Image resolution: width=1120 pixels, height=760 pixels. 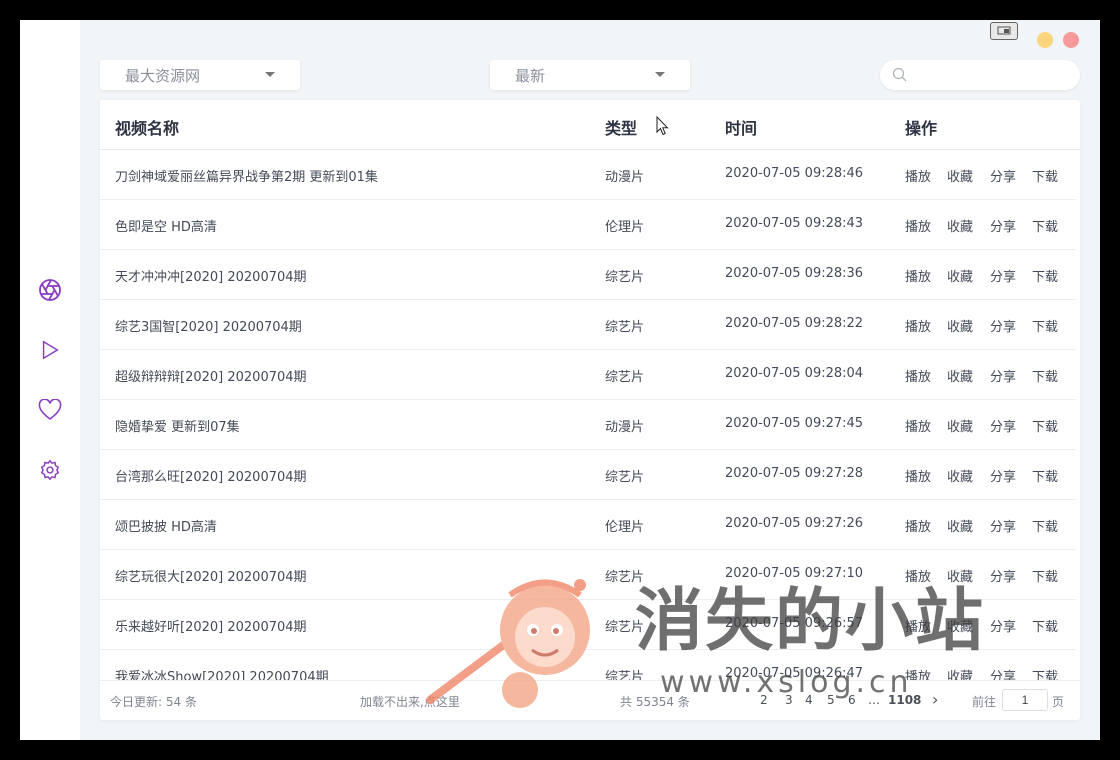 I want to click on video-time: 2020-07-05 09:27:45, so click(x=794, y=423).